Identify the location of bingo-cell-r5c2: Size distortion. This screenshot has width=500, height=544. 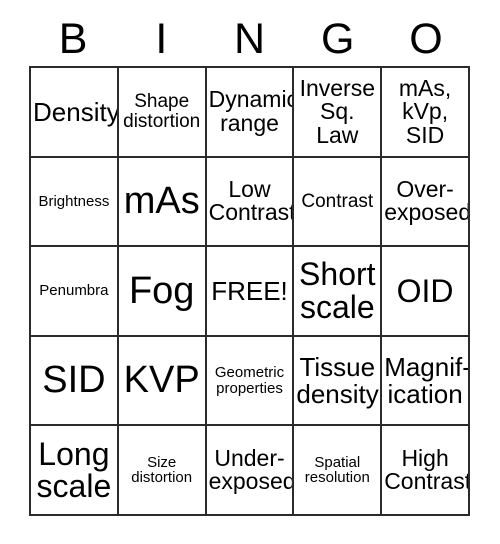
(162, 471).